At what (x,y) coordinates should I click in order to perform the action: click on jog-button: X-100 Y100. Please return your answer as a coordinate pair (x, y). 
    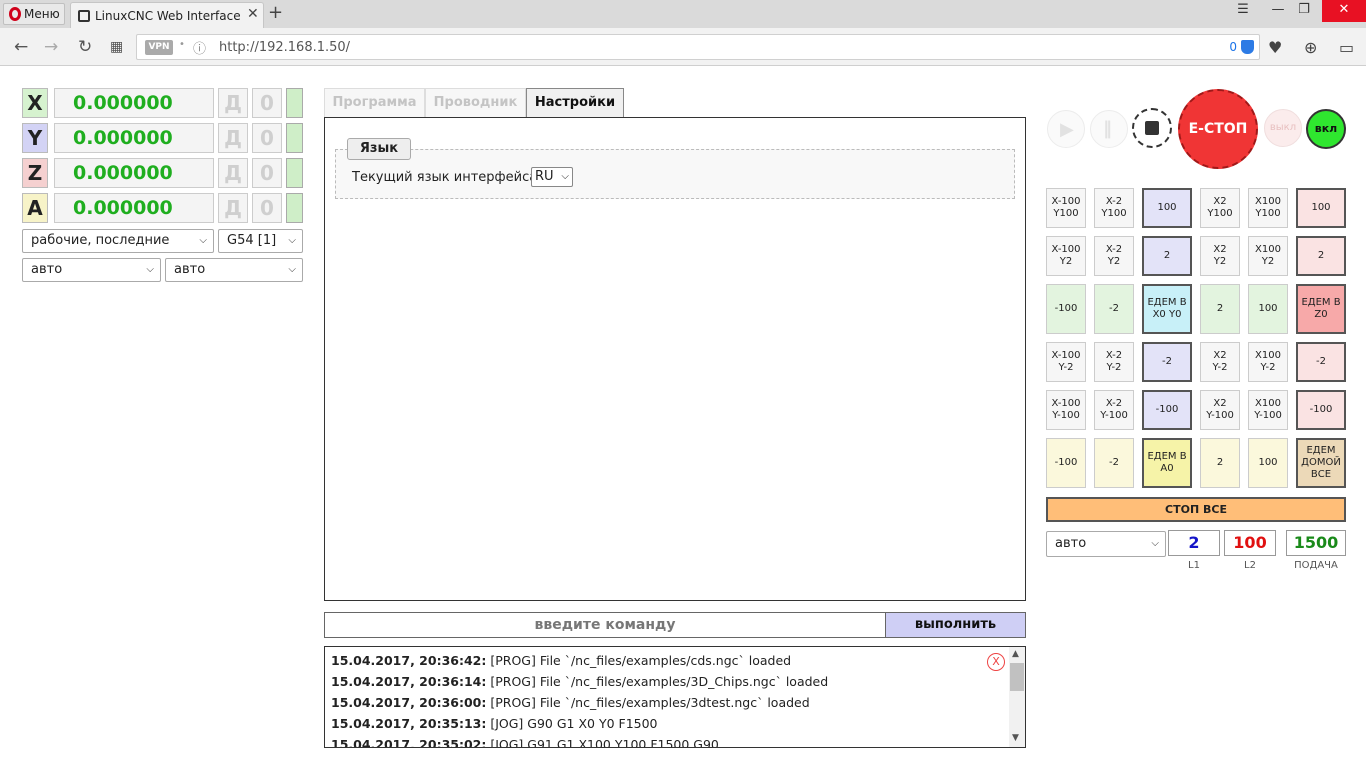
    Looking at the image, I should click on (1066, 208).